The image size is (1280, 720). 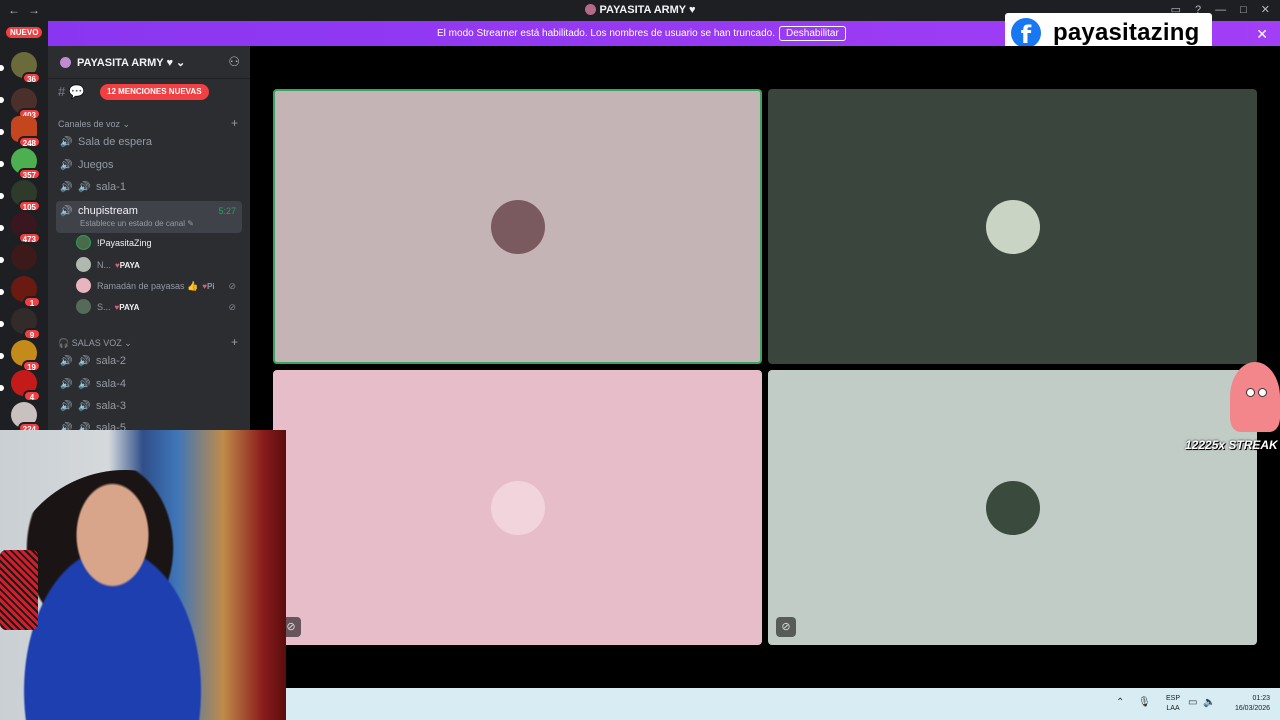 I want to click on channel-label: Juegos, so click(x=96, y=165).